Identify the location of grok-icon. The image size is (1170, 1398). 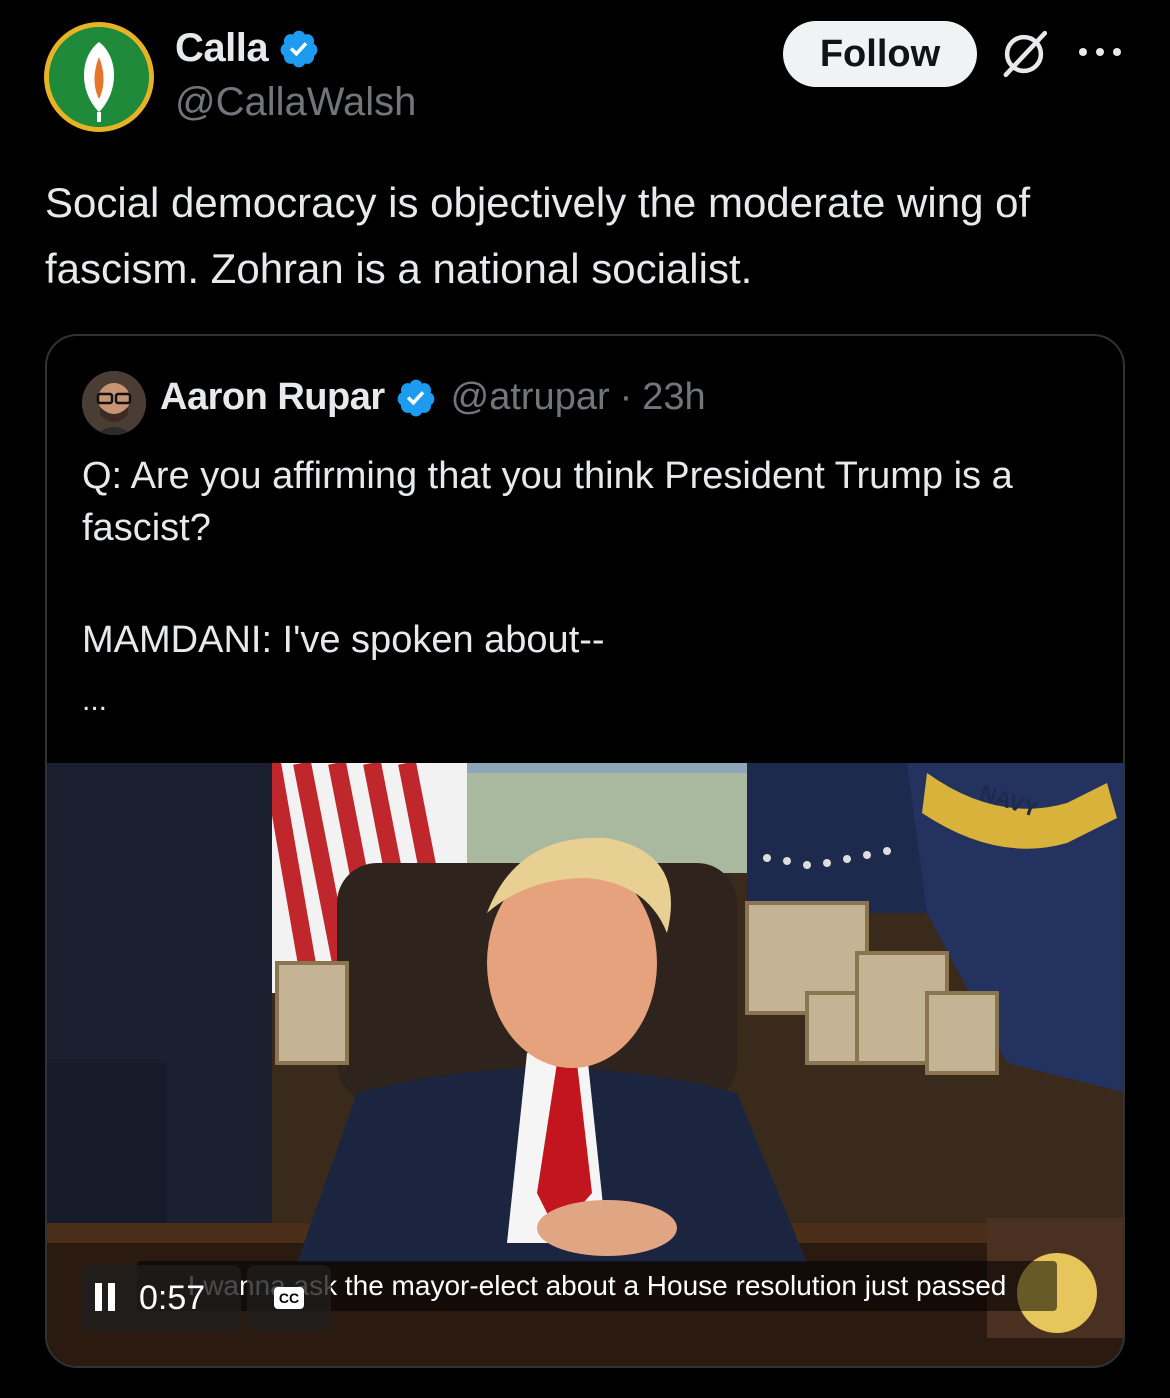
(1024, 54).